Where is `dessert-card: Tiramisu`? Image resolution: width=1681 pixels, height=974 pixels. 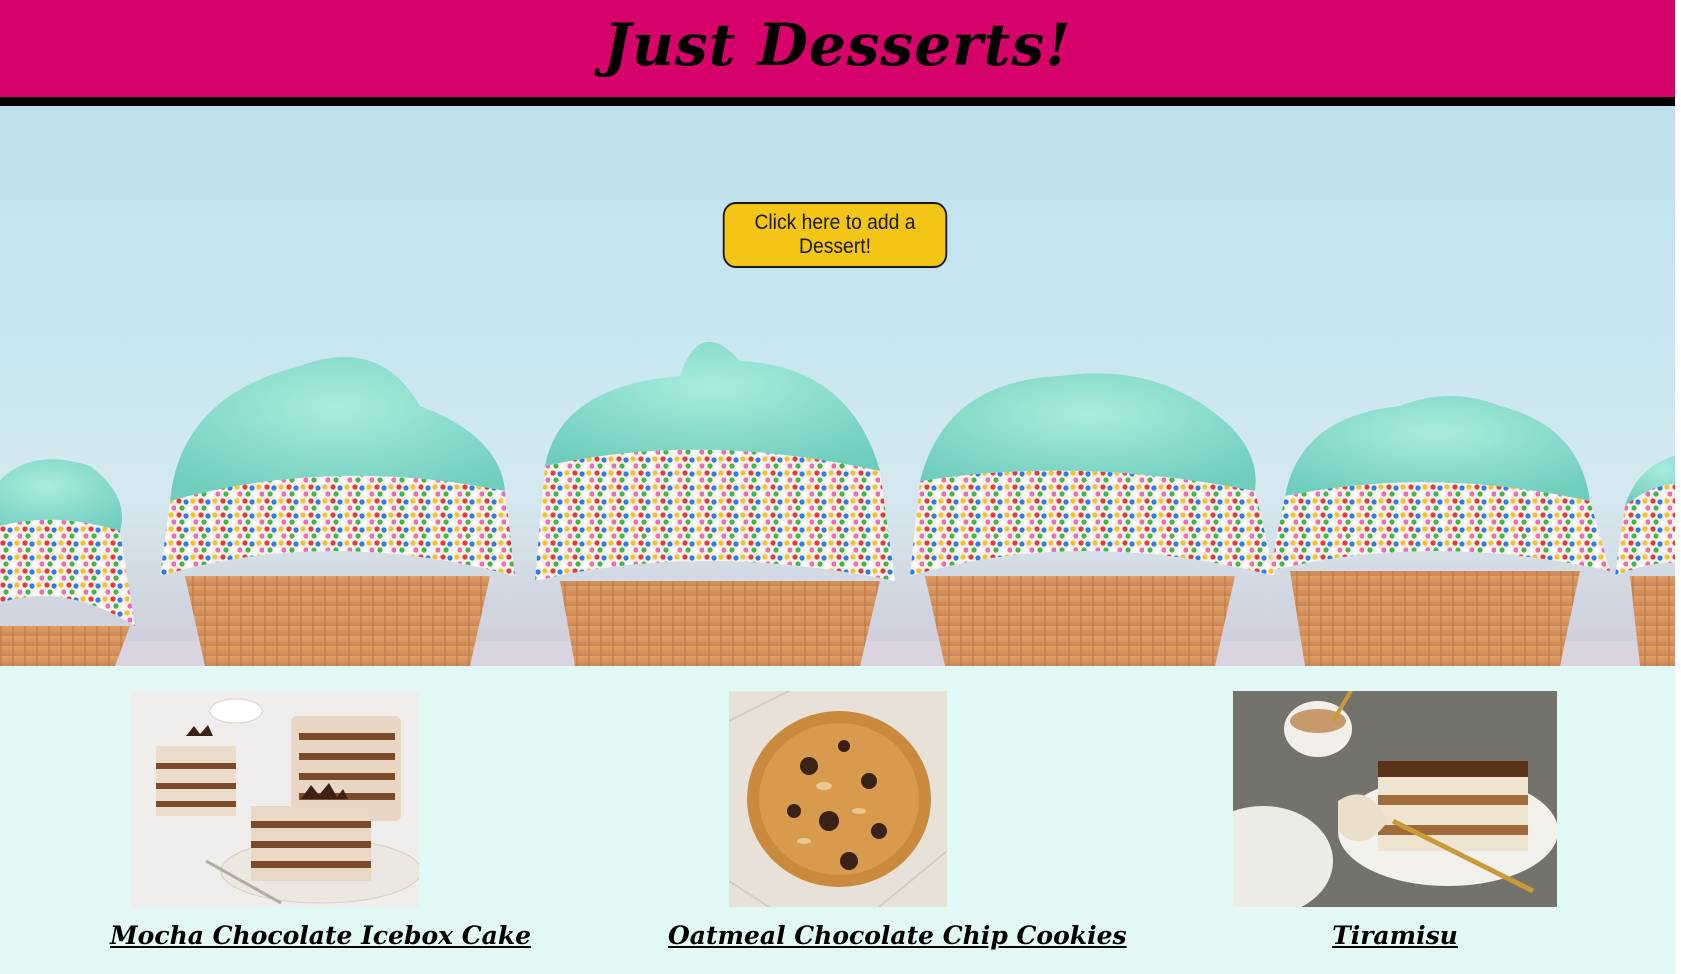
dessert-card: Tiramisu is located at coordinates (1395, 820).